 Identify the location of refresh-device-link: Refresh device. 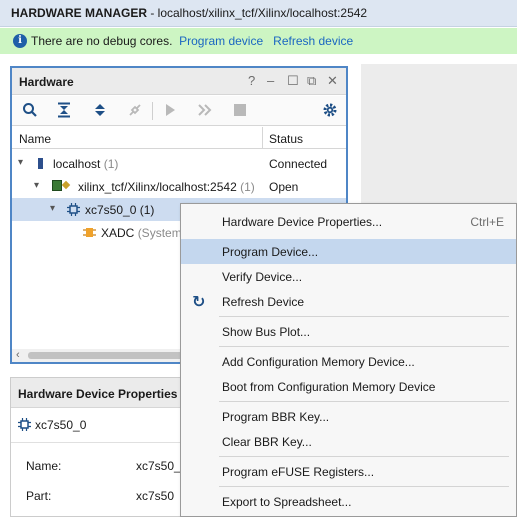
(313, 41).